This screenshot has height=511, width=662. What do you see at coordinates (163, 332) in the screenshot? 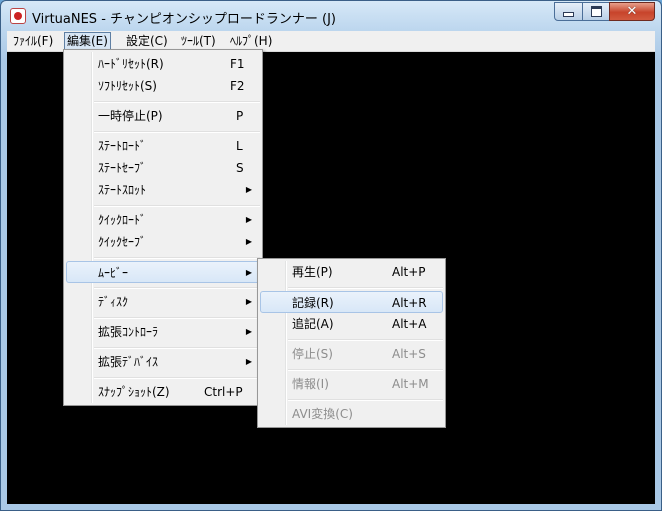
I see `menu-item-ext-controller: 拡張ｺﾝﾄﾛｰﾗ ▶` at bounding box center [163, 332].